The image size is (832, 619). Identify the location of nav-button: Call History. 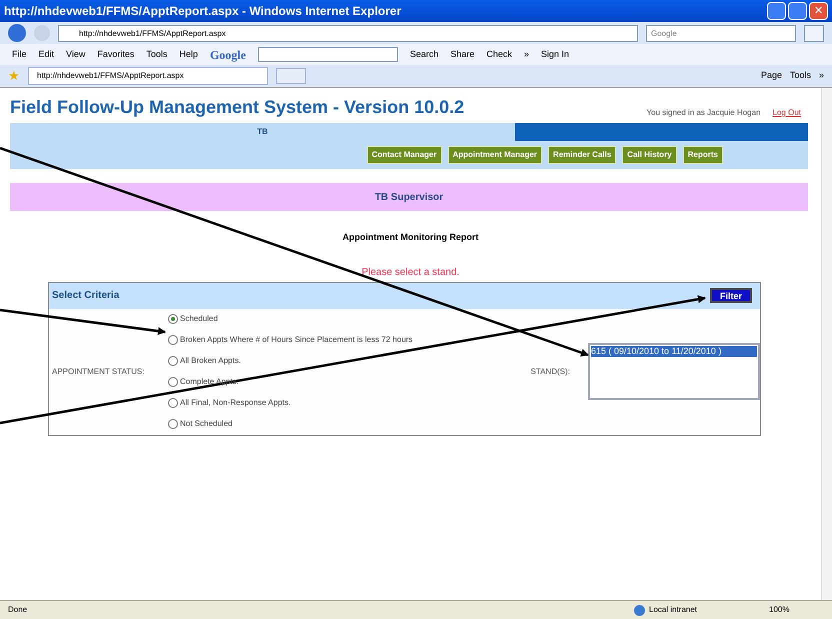
(649, 155).